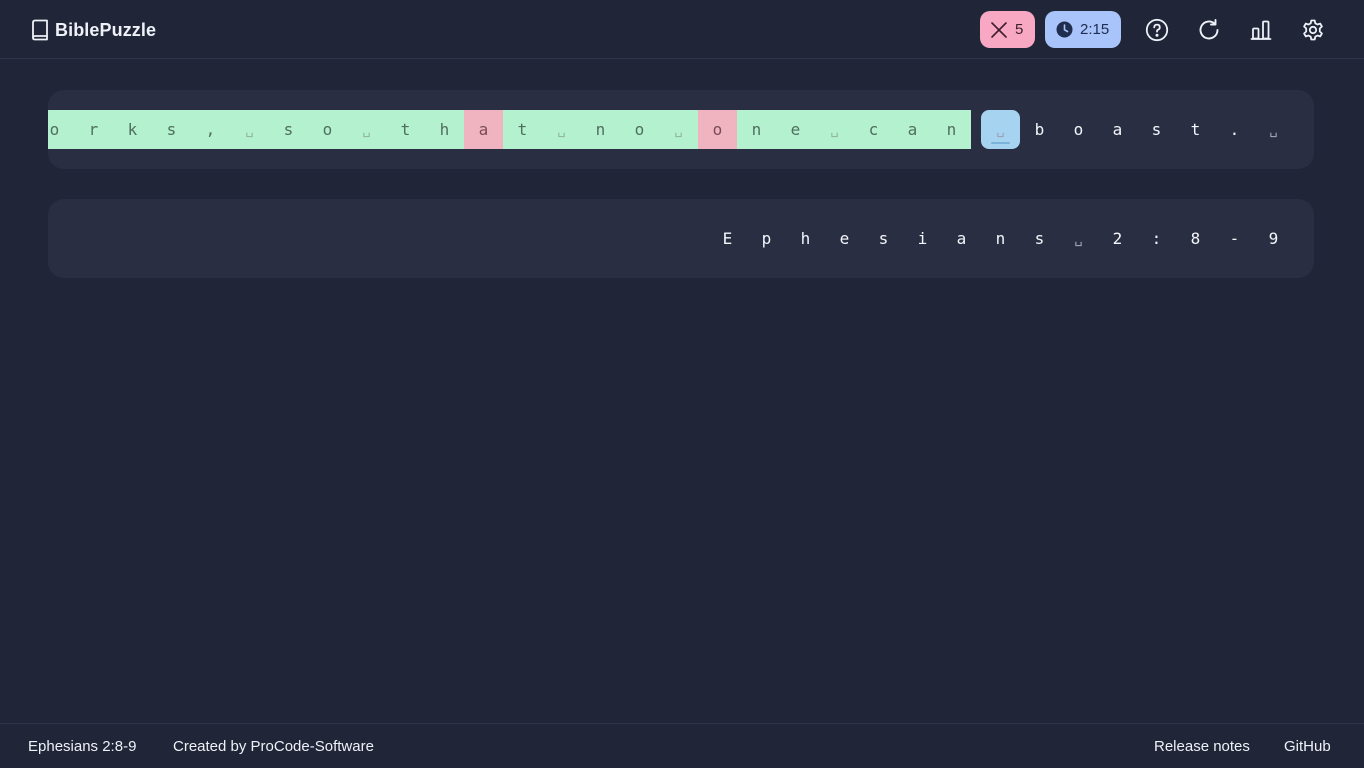 The width and height of the screenshot is (1364, 768). What do you see at coordinates (727, 238) in the screenshot?
I see `reference-character: E` at bounding box center [727, 238].